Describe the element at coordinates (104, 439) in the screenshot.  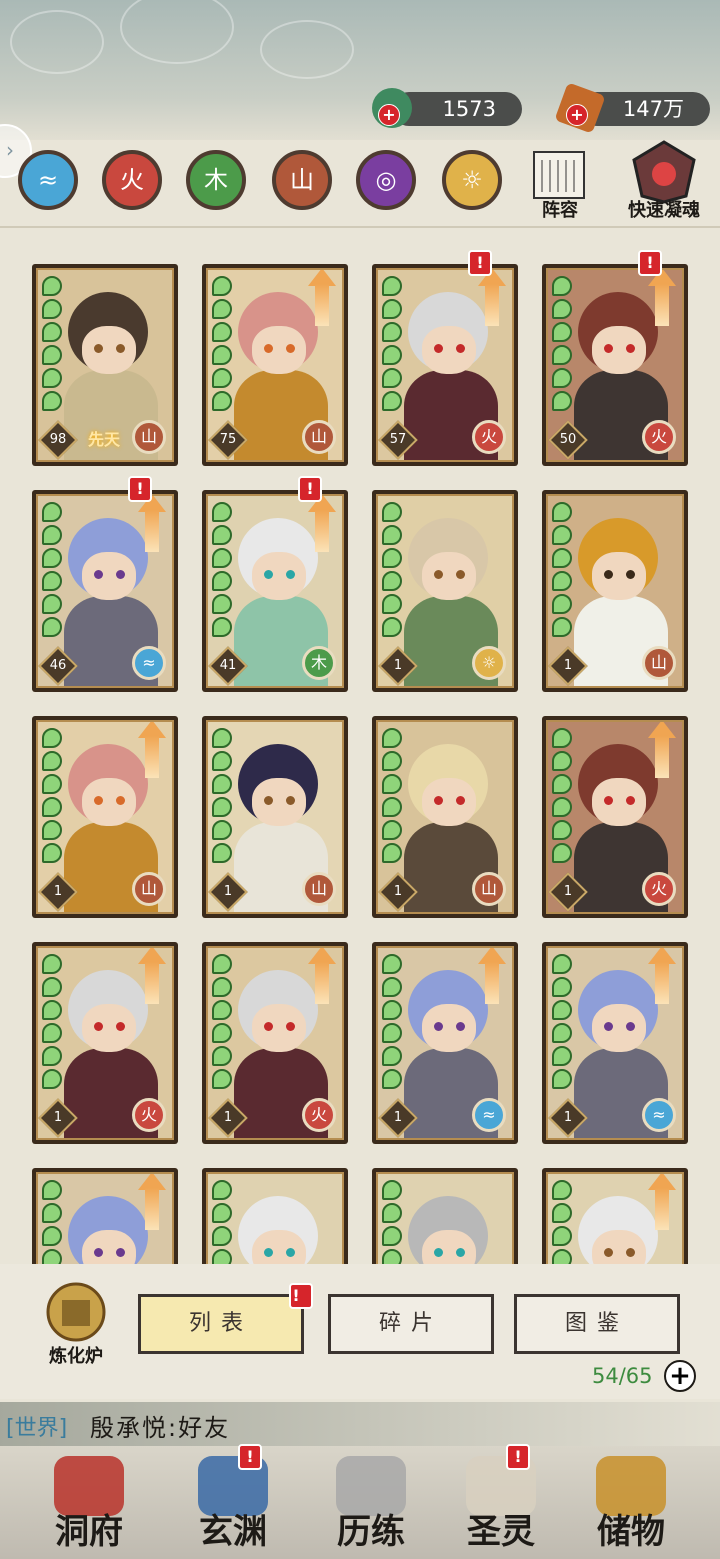
I see `innate-tag: 先天` at that location.